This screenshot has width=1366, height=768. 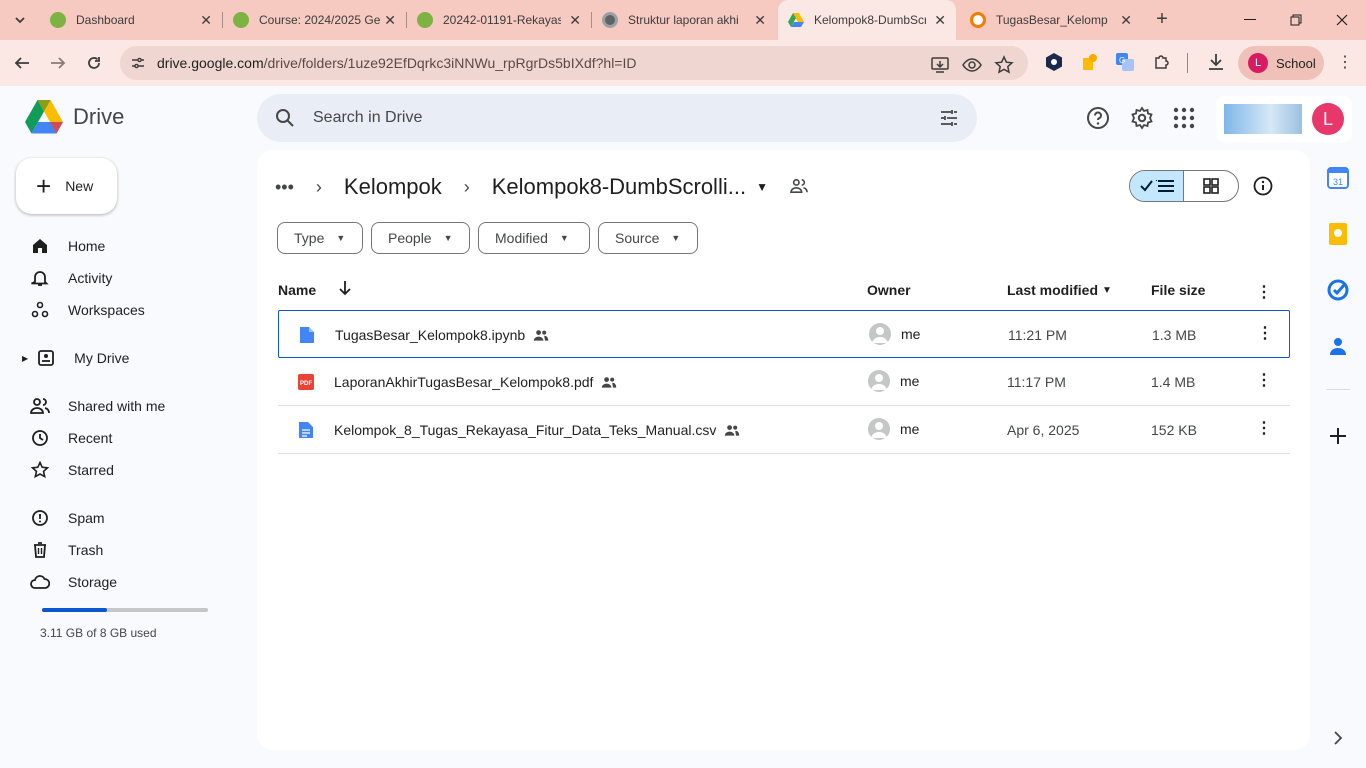 I want to click on account-switcher: L, so click(x=1284, y=119).